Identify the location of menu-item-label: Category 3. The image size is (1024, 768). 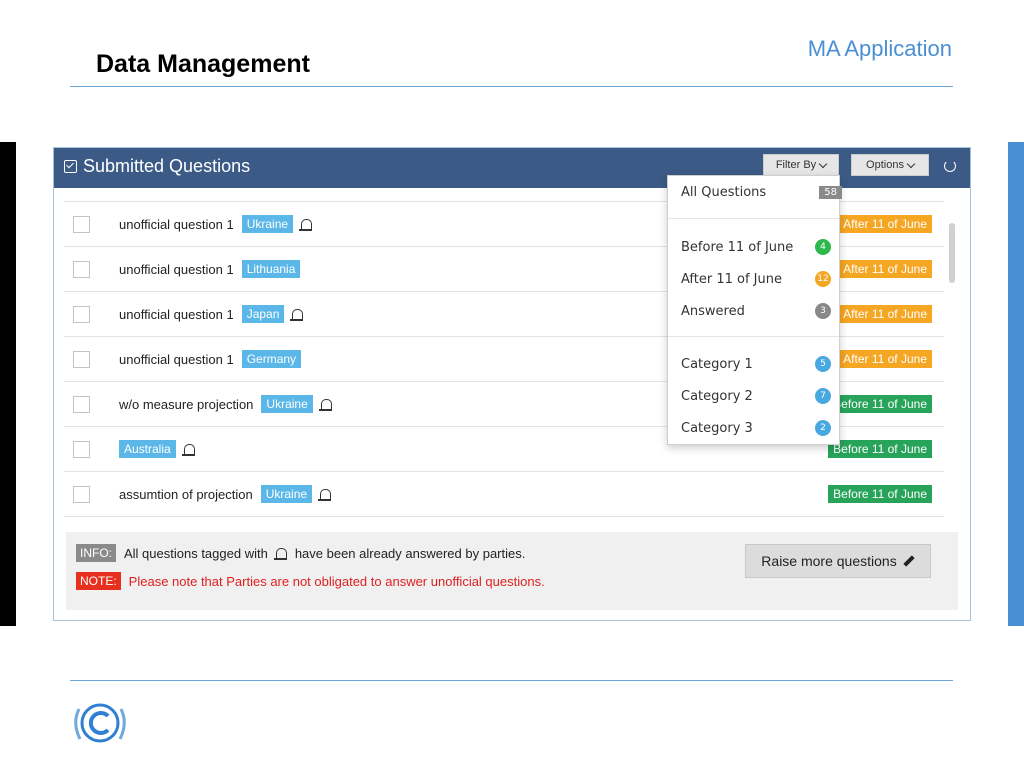
(717, 428).